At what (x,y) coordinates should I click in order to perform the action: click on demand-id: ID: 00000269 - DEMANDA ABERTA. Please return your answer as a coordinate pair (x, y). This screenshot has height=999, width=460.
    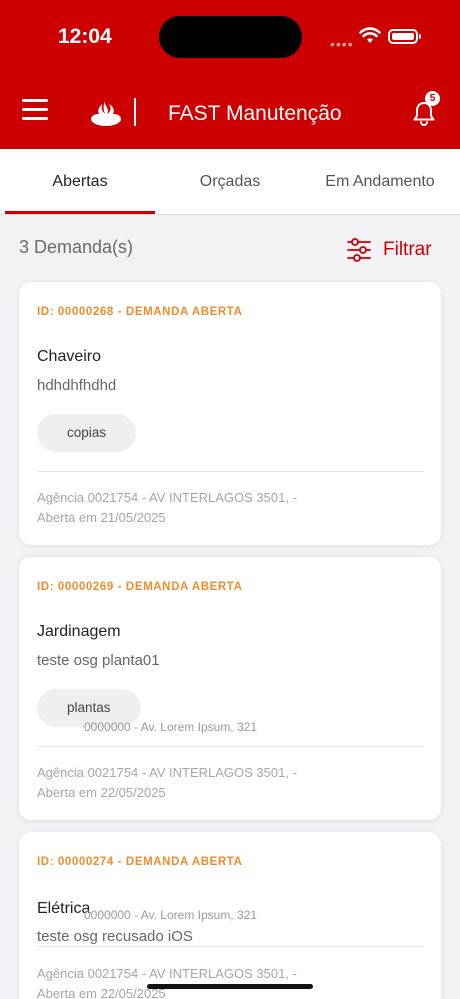
    Looking at the image, I should click on (140, 587).